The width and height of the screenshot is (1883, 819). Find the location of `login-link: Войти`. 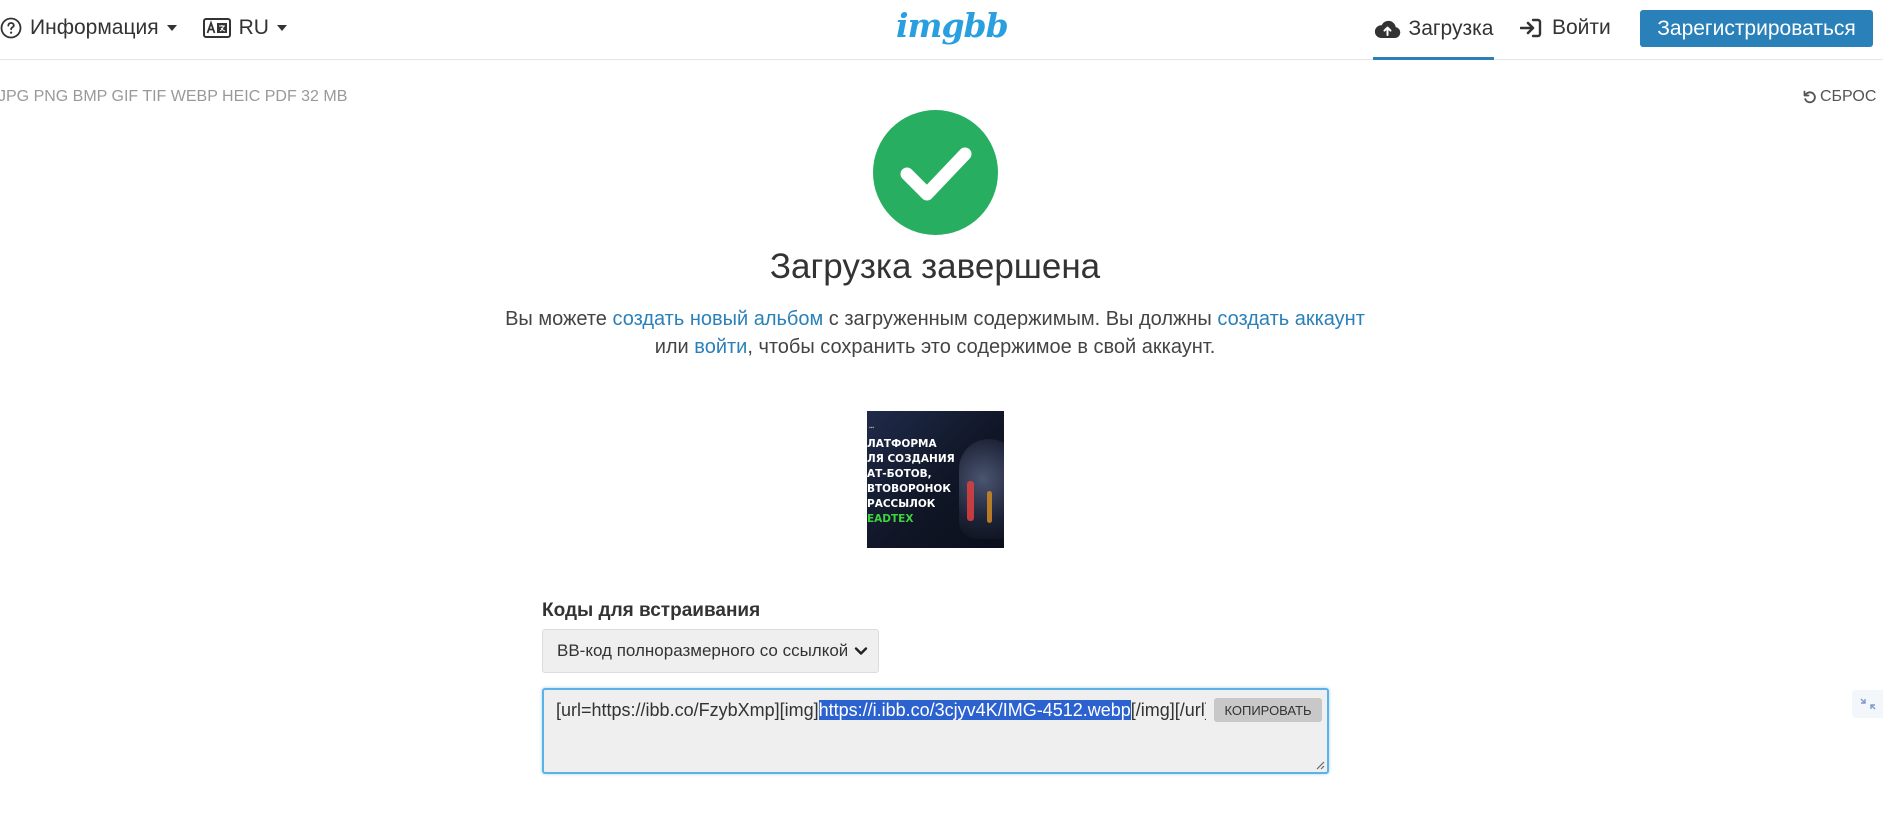

login-link: Войти is located at coordinates (1565, 28).